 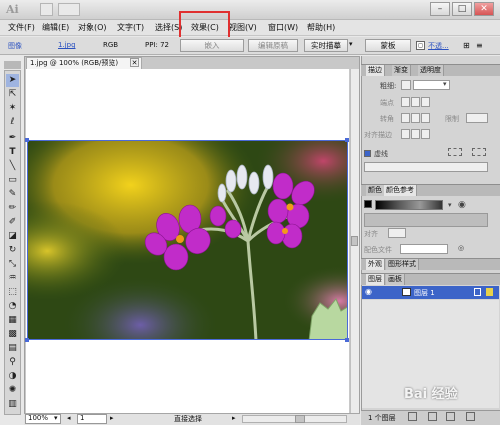 I want to click on bridge-button, so click(x=46, y=9).